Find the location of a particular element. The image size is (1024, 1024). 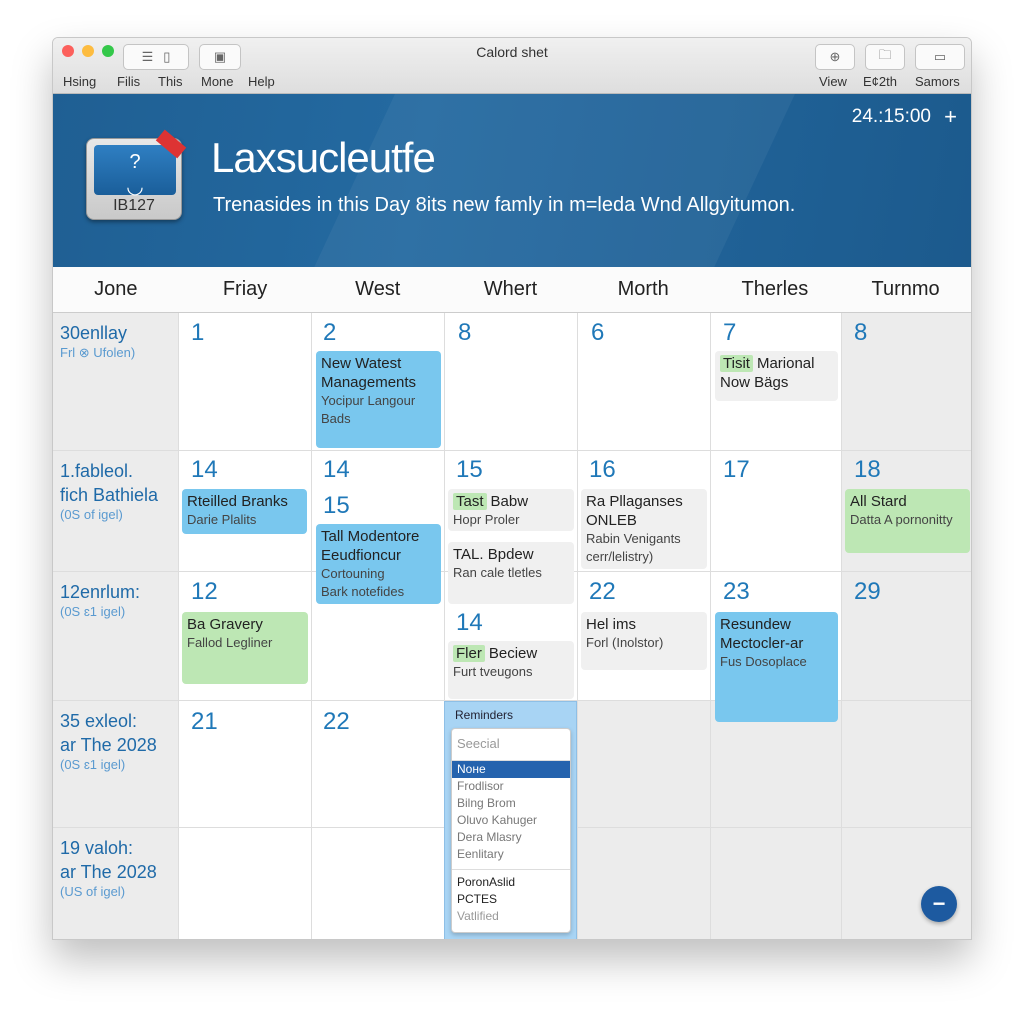

menu-filis: Filis is located at coordinates (128, 81).